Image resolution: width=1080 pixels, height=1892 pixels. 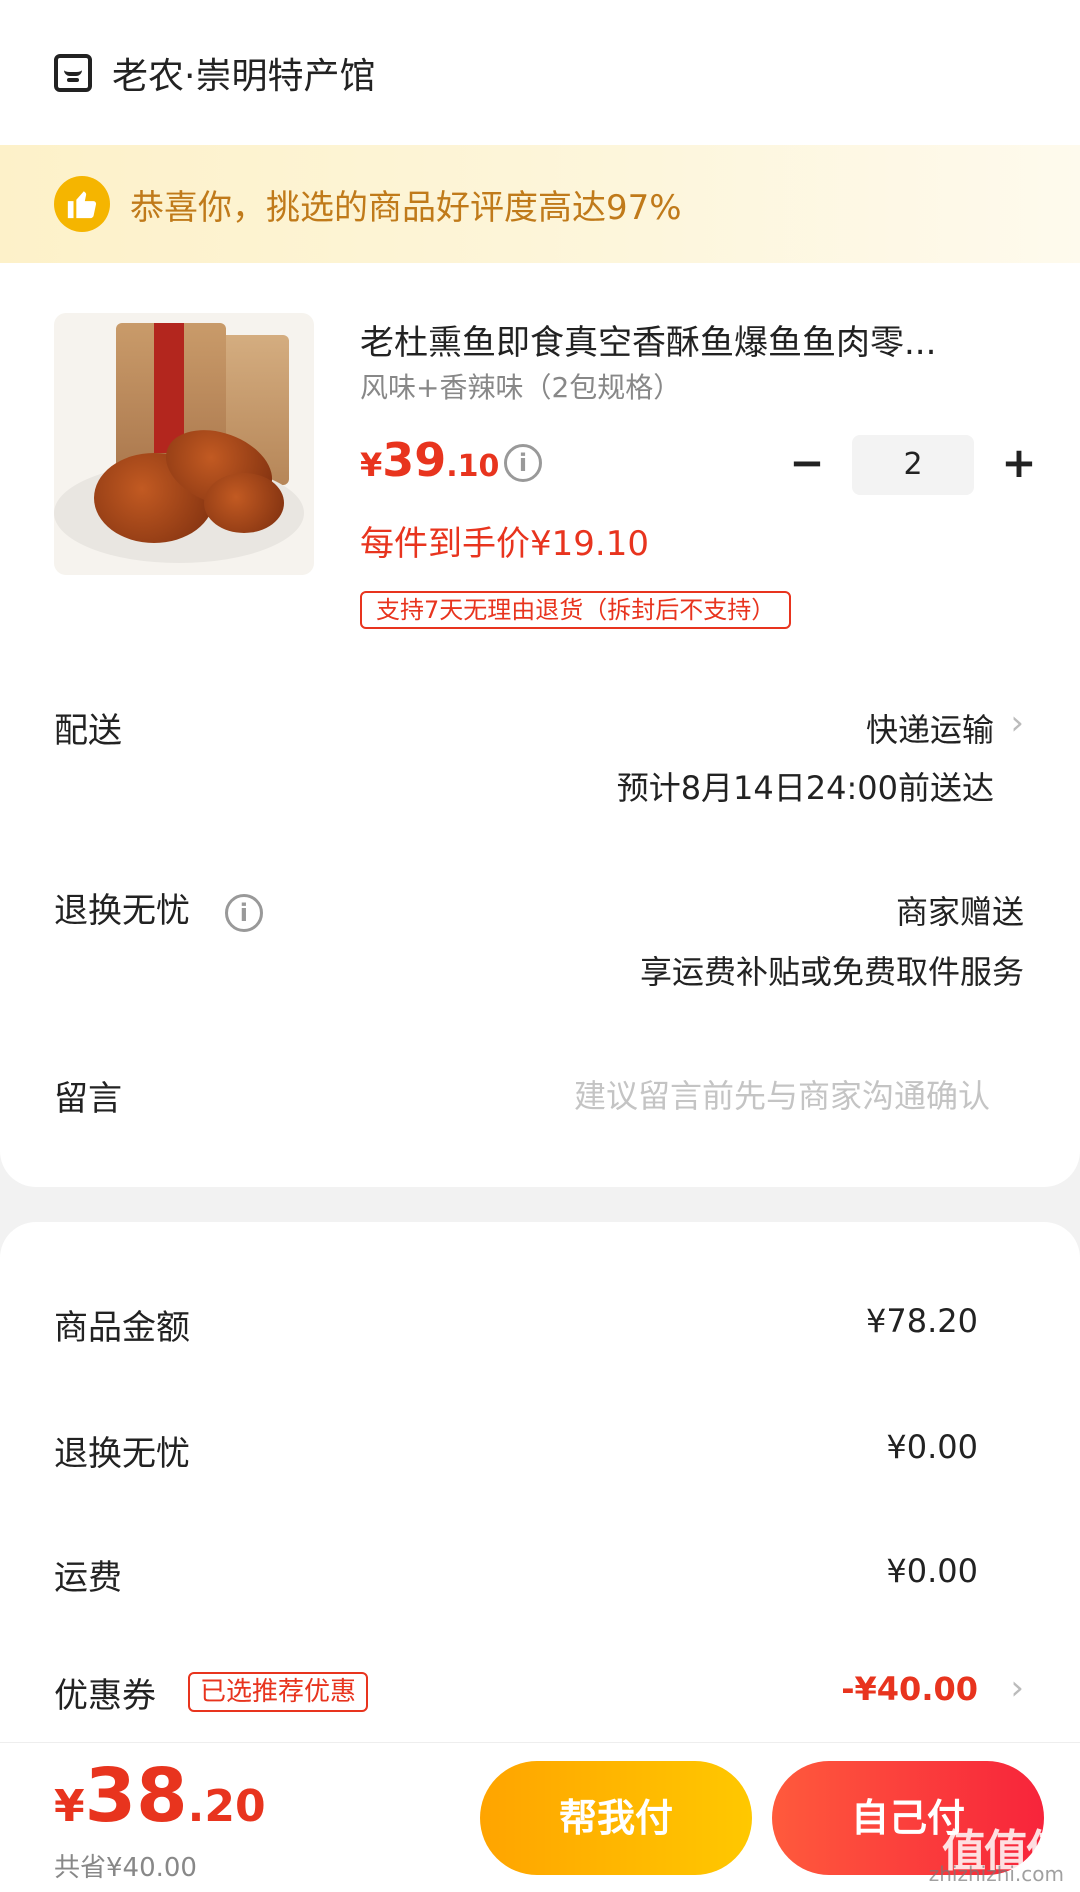 What do you see at coordinates (184, 444) in the screenshot?
I see `product-image` at bounding box center [184, 444].